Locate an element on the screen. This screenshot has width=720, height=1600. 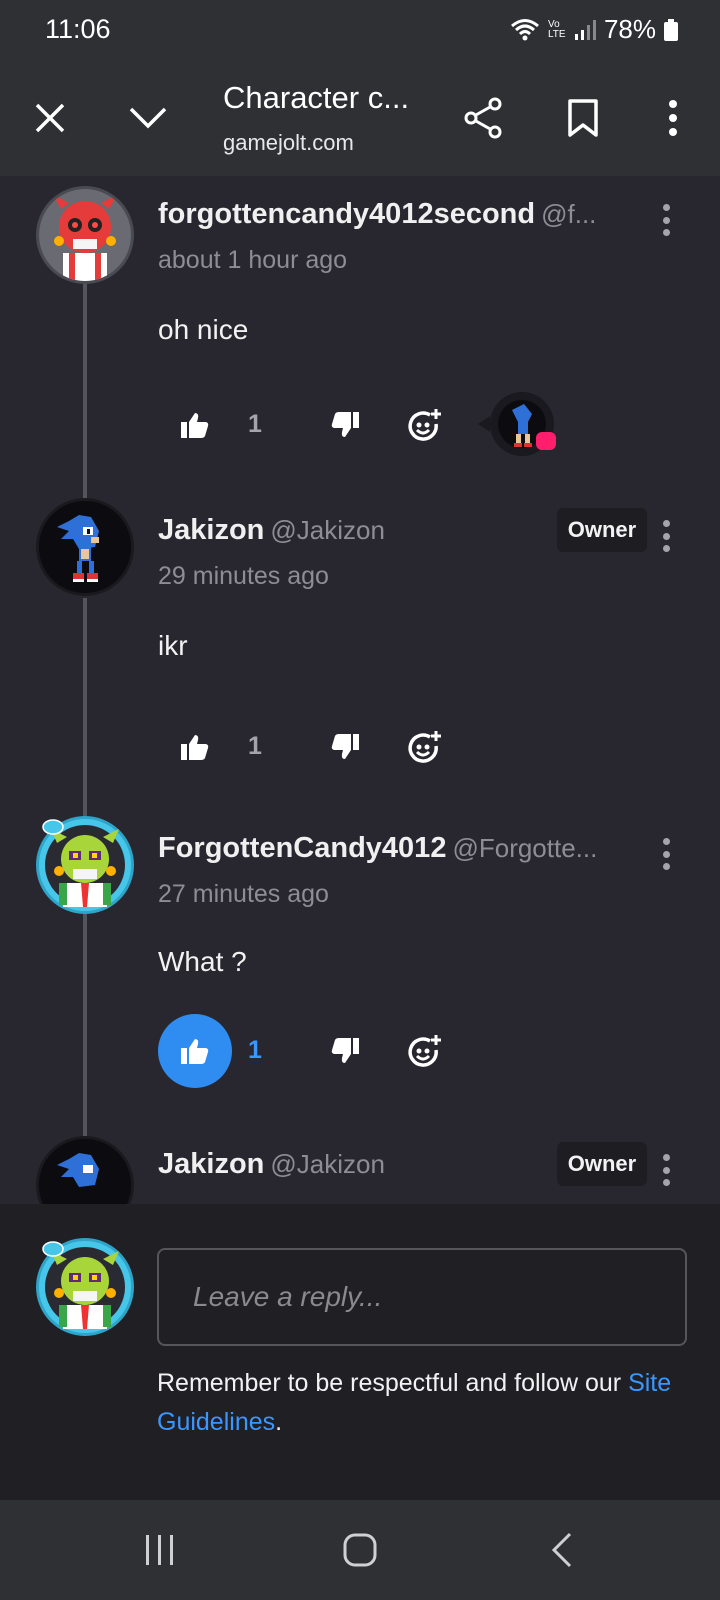
red-animatronic-avatar-icon is located at coordinates (85, 235).